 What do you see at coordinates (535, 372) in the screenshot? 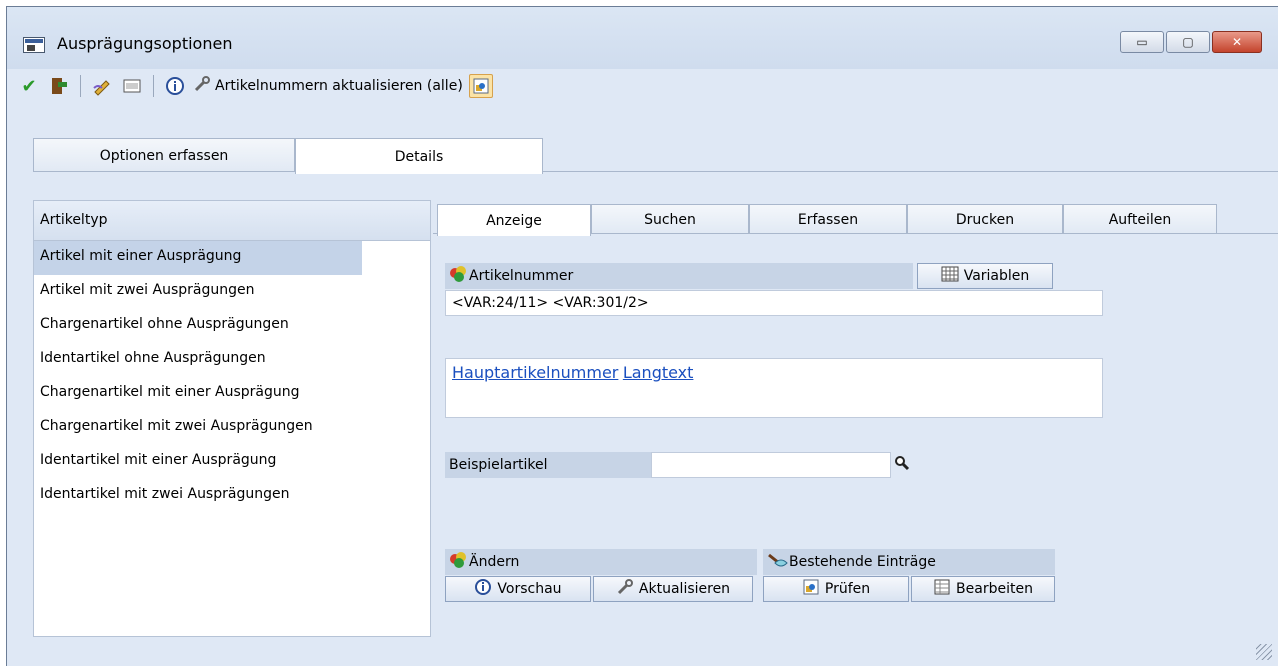
I see `link-hauptartikelnummer: Hauptartikelnummer` at bounding box center [535, 372].